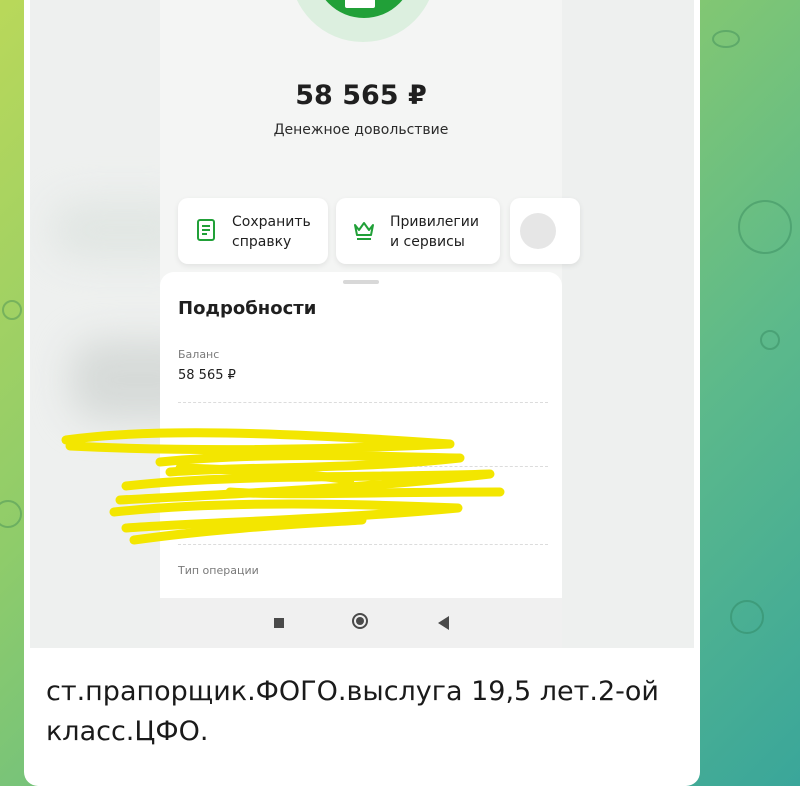  I want to click on amount-caption: Денежное довольствие, so click(361, 130).